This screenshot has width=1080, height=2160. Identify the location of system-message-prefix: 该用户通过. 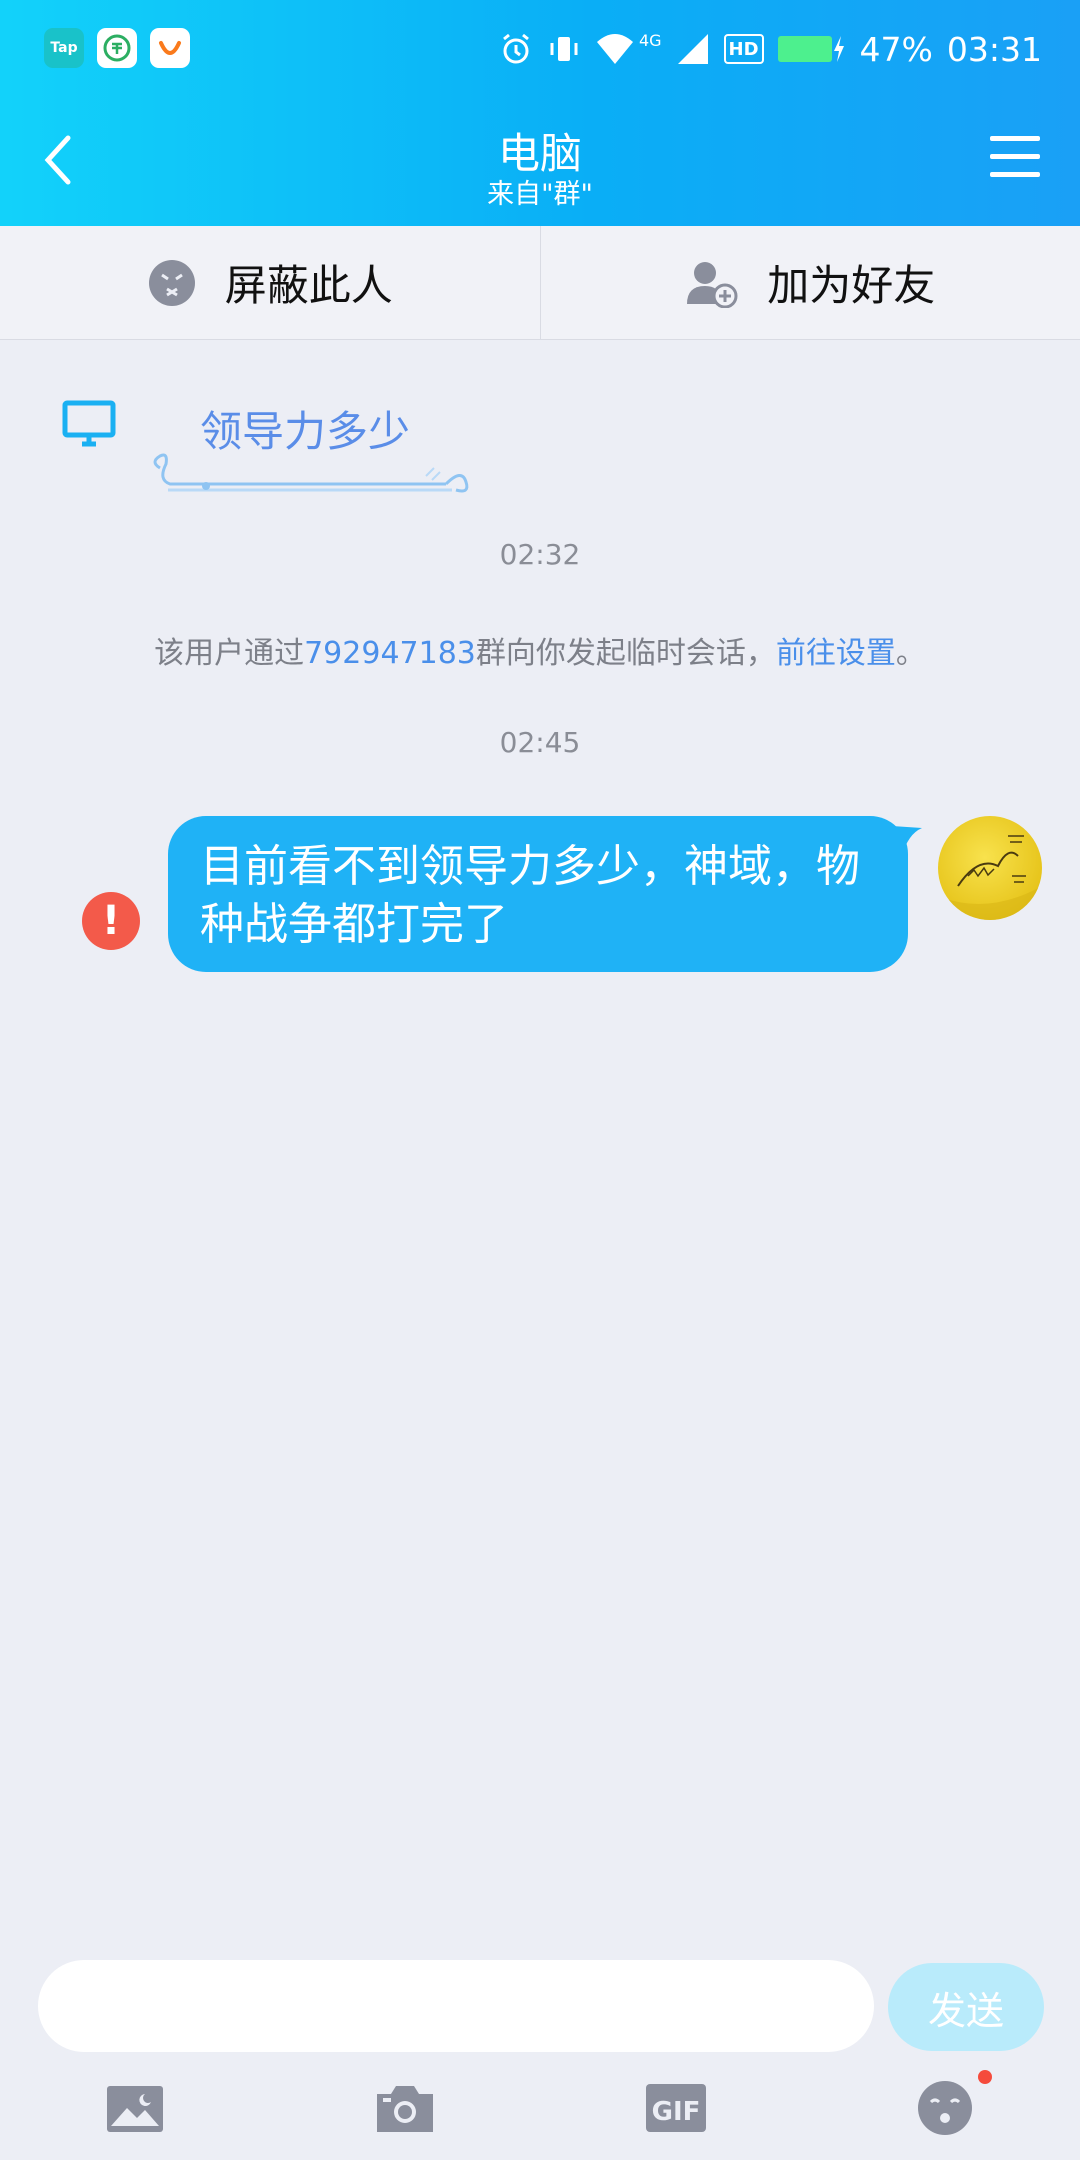
(229, 653).